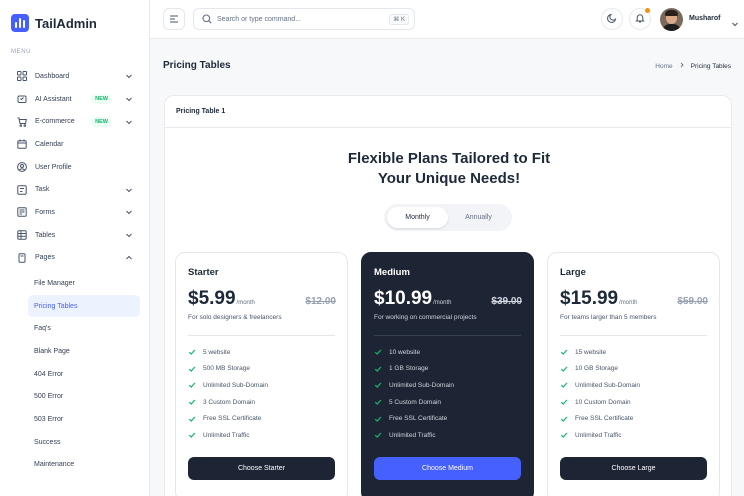  What do you see at coordinates (129, 258) in the screenshot?
I see `chevron-up-icon` at bounding box center [129, 258].